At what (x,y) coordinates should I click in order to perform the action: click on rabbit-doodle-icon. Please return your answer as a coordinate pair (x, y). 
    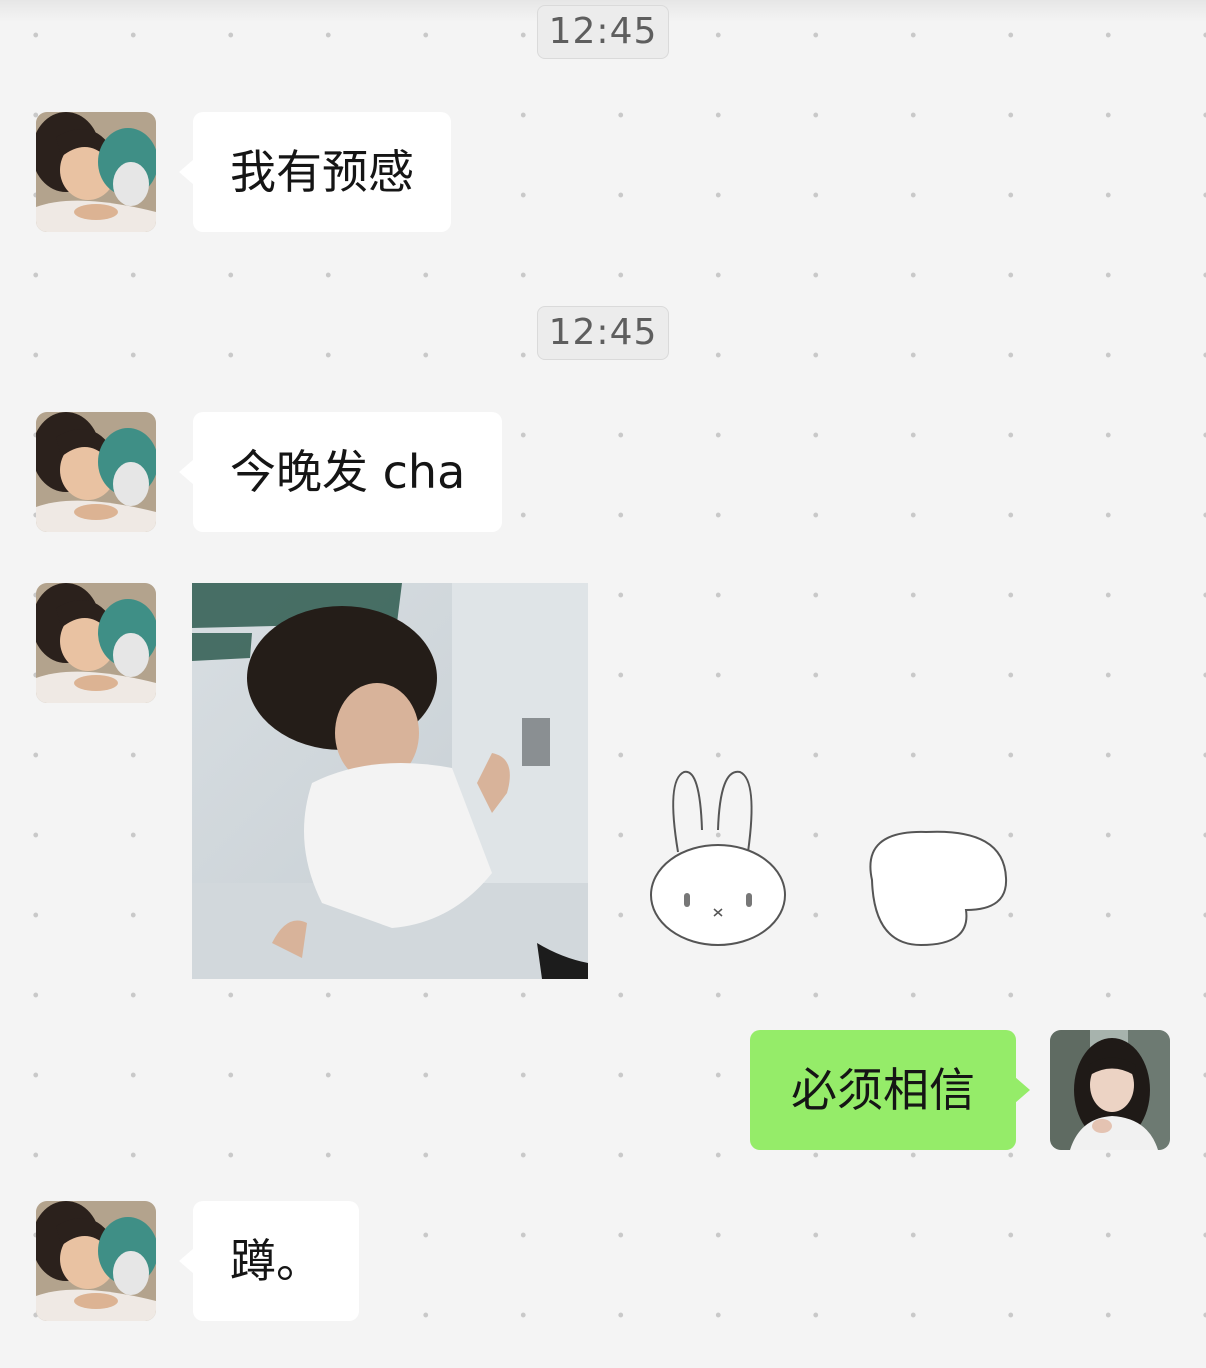
    Looking at the image, I should click on (829, 858).